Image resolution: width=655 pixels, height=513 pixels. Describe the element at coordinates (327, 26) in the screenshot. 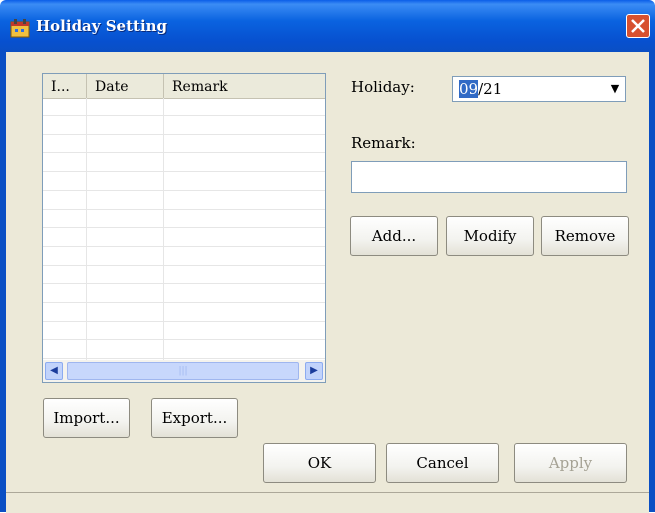

I see `title-bar: Holiday Setting` at that location.